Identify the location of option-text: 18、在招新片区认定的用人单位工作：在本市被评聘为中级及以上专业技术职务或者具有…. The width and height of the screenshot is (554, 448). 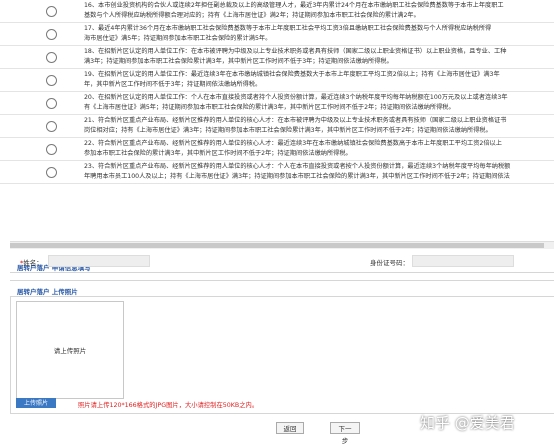
(295, 56).